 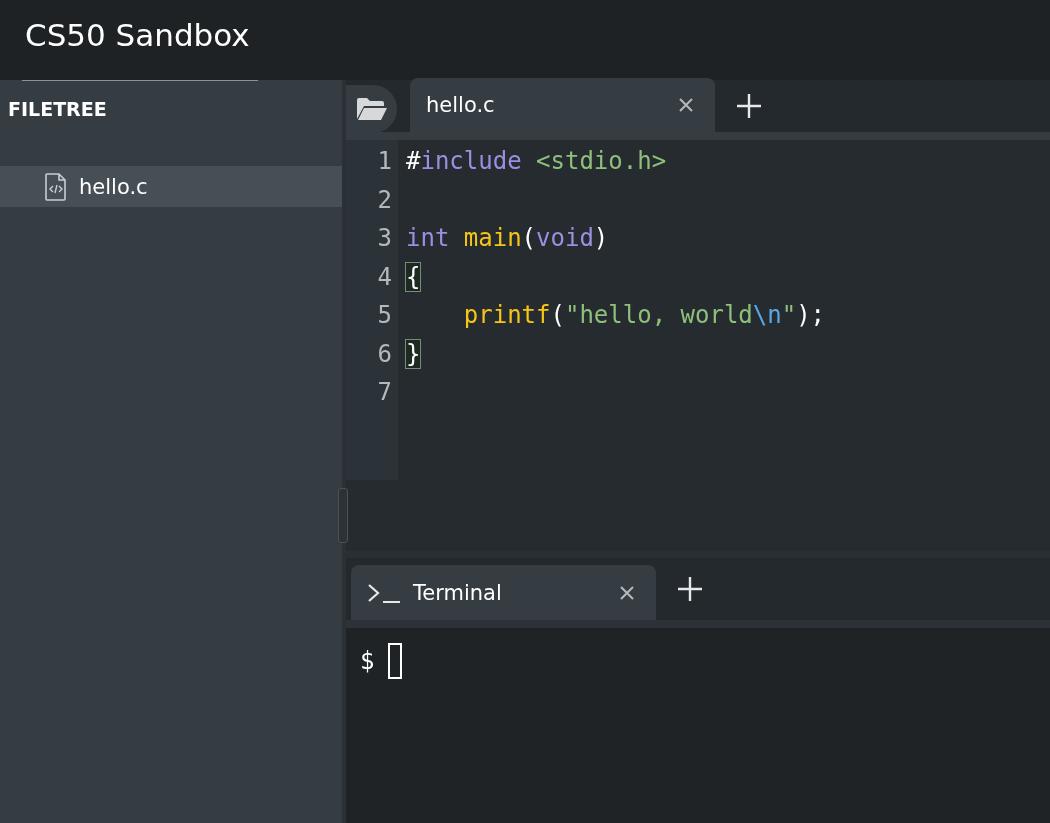 I want to click on line-number: 2, so click(x=384, y=200).